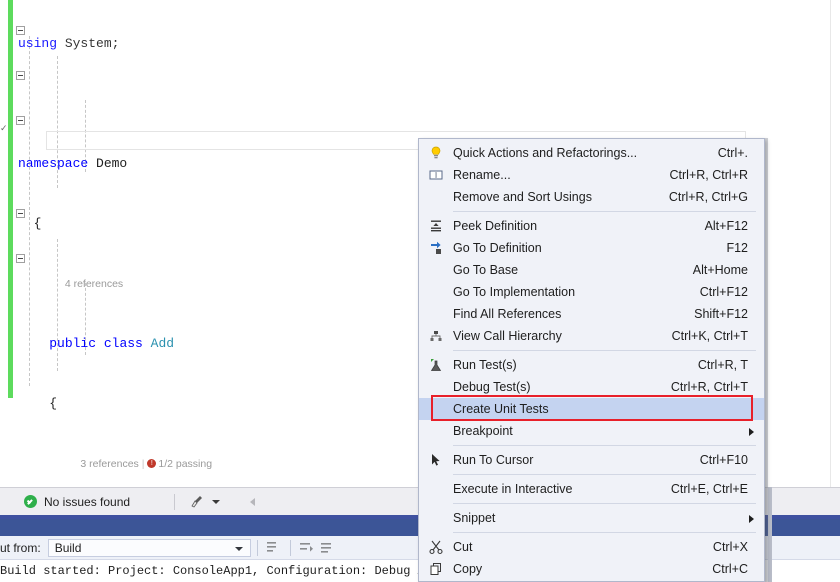 Image resolution: width=840 pixels, height=582 pixels. What do you see at coordinates (722, 365) in the screenshot?
I see `menu-item-shortcut: Ctrl+R, T` at bounding box center [722, 365].